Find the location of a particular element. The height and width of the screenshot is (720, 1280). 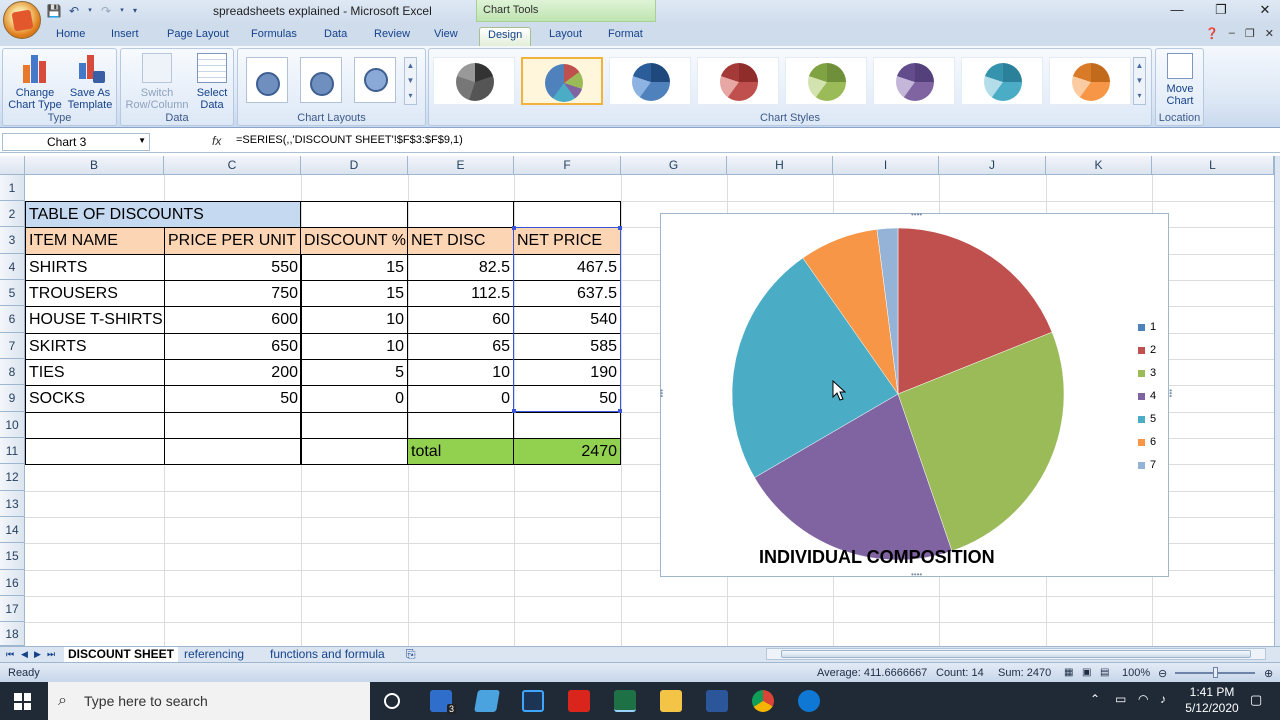

tab-review: Review is located at coordinates (392, 36).